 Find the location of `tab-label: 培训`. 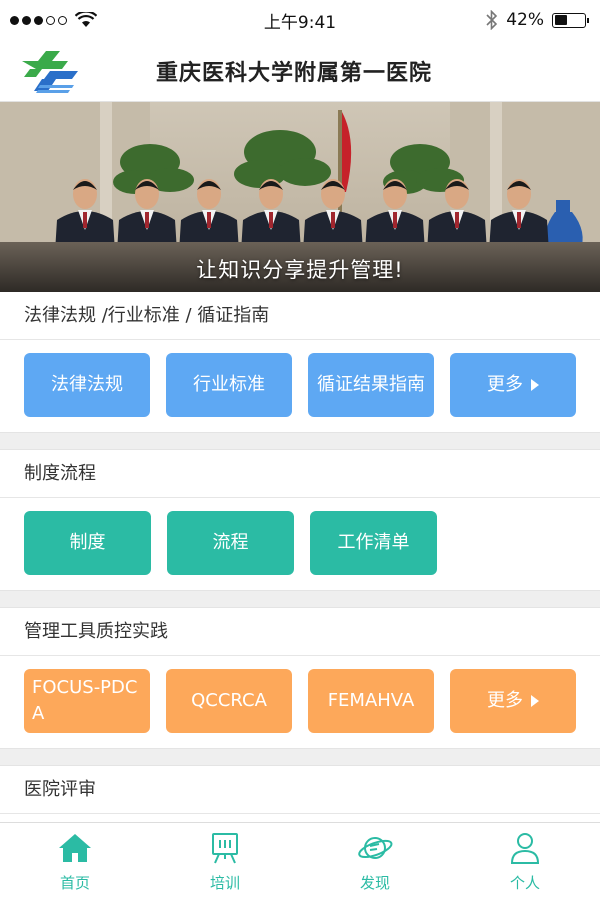

tab-label: 培训 is located at coordinates (224, 883).